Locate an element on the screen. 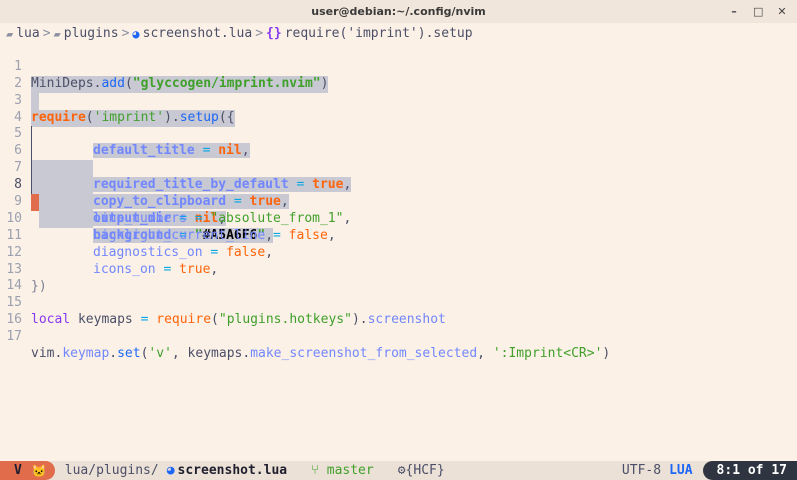 The image size is (797, 480). breadcrumb-file: ◕ screenshot.lua is located at coordinates (192, 33).